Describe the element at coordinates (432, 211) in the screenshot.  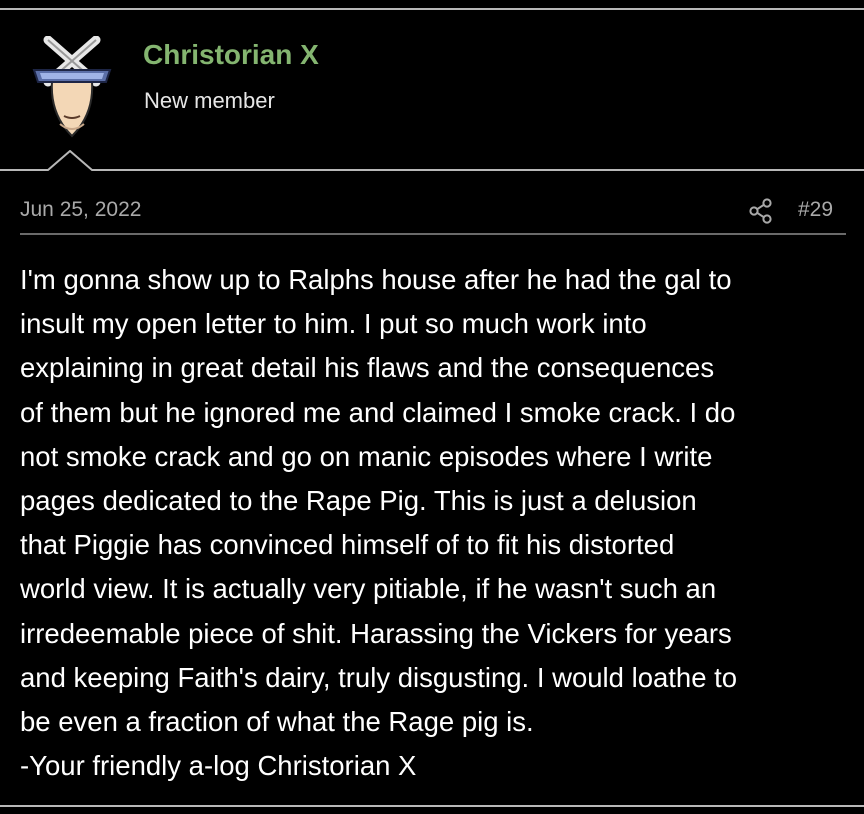
I see `post-meta-bar: Jun 25, 2022 #29` at that location.